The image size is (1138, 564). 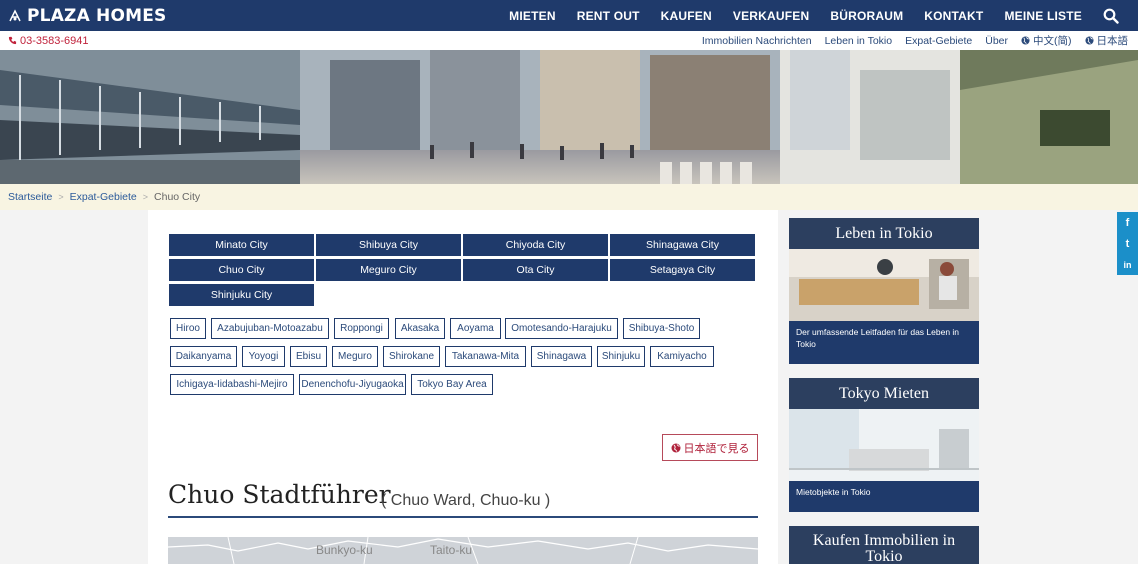 What do you see at coordinates (757, 41) in the screenshot?
I see `subnav-news: Immobilien Nachrichten` at bounding box center [757, 41].